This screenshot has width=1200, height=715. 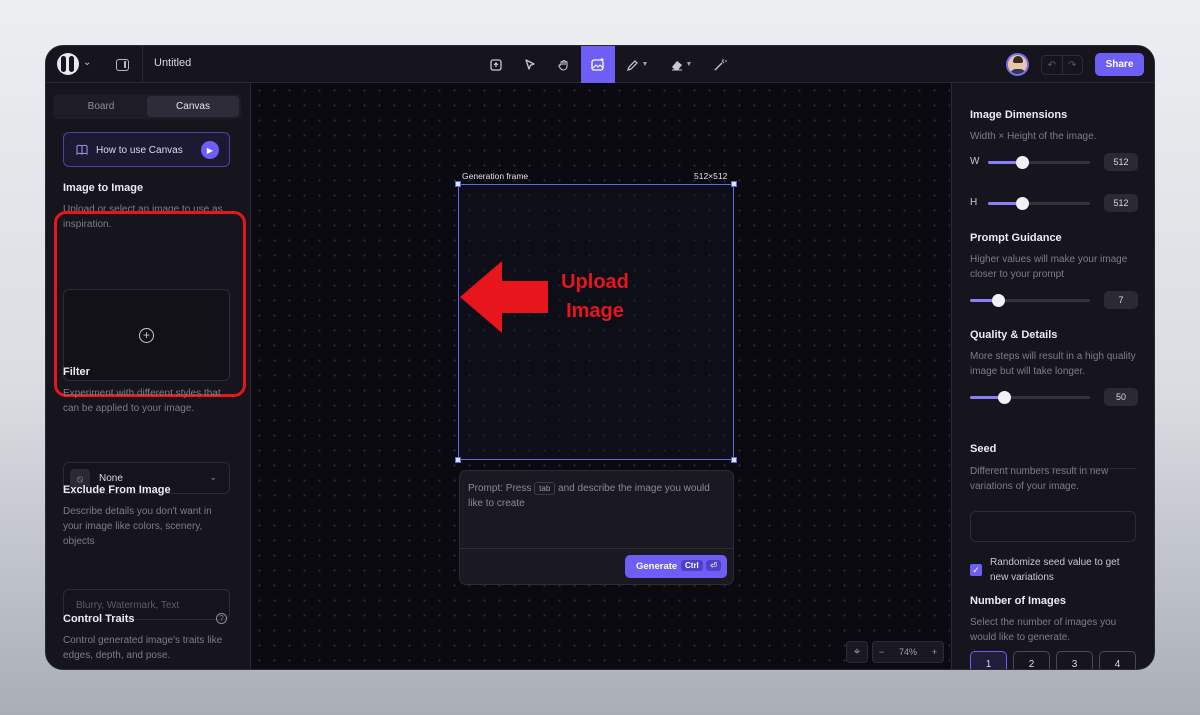 I want to click on exclude-title: Exclude From Image, so click(x=117, y=490).